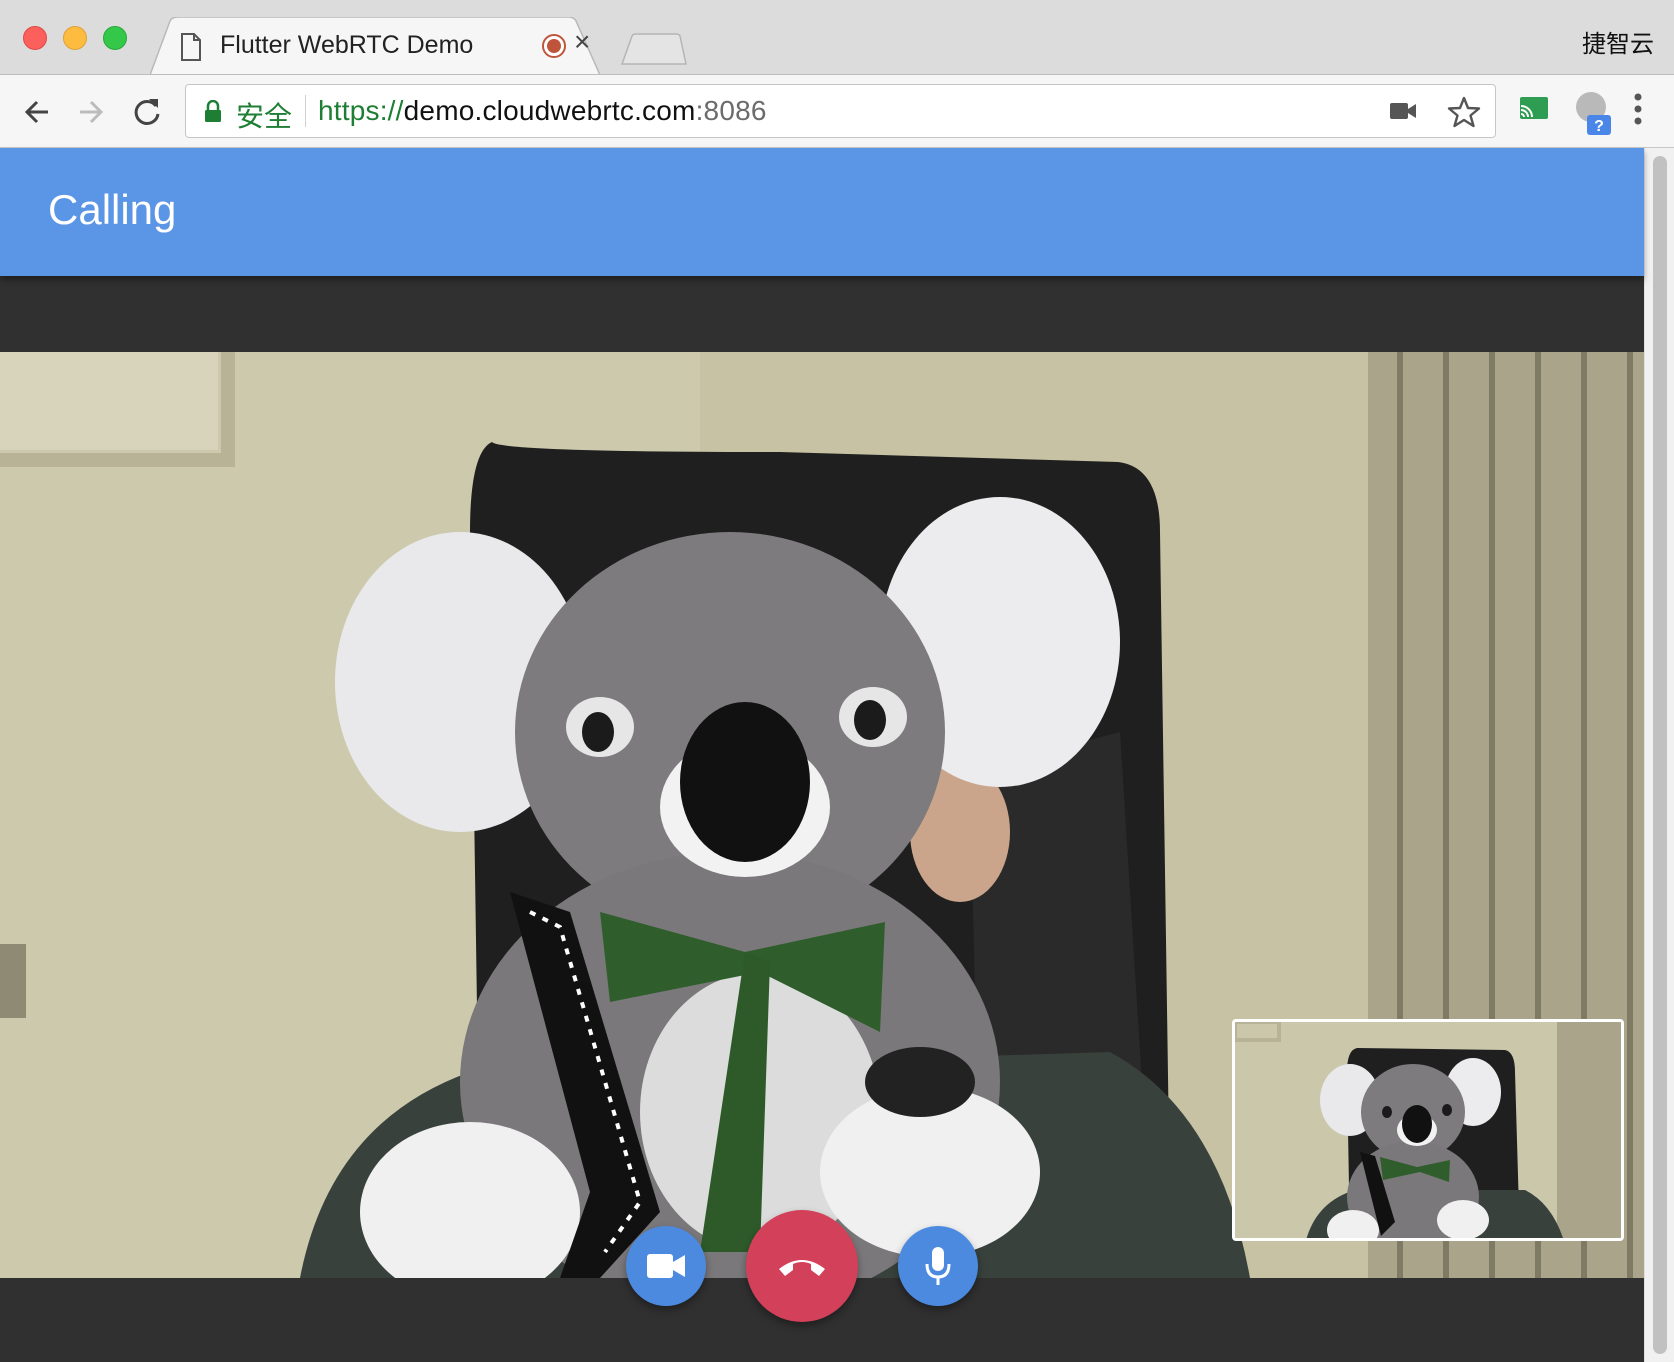 This screenshot has width=1674, height=1362. Describe the element at coordinates (582, 42) in the screenshot. I see `tab-close-icon: ×` at that location.